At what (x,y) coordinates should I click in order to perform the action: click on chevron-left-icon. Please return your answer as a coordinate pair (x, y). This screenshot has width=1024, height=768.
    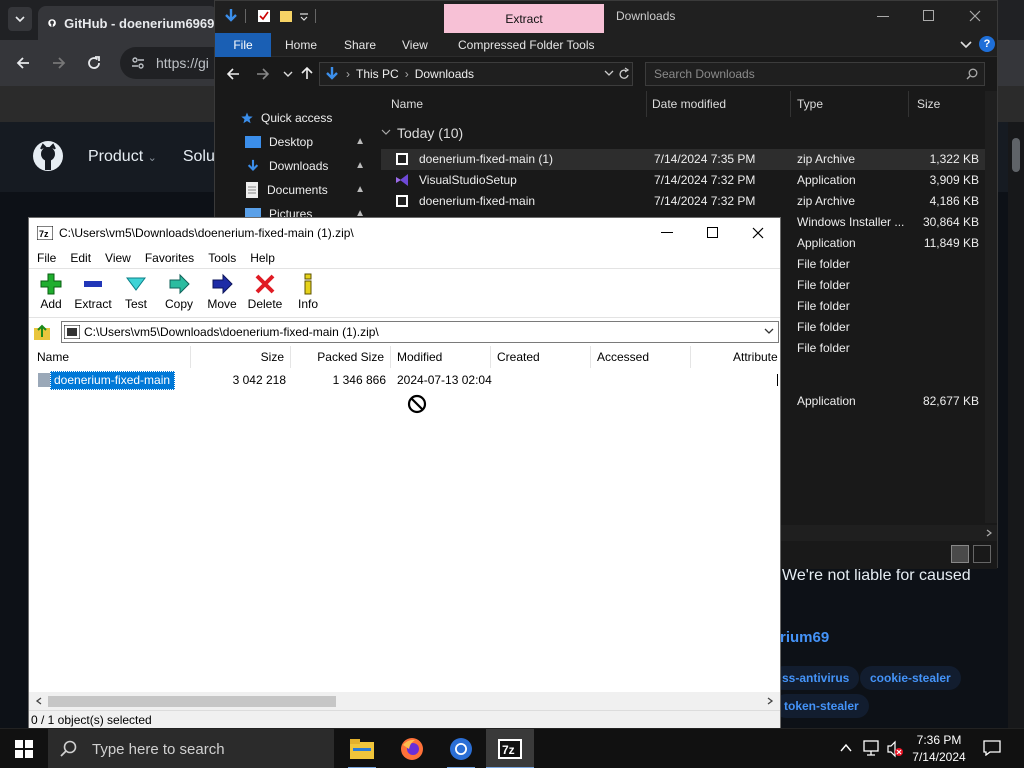
    Looking at the image, I should click on (39, 701).